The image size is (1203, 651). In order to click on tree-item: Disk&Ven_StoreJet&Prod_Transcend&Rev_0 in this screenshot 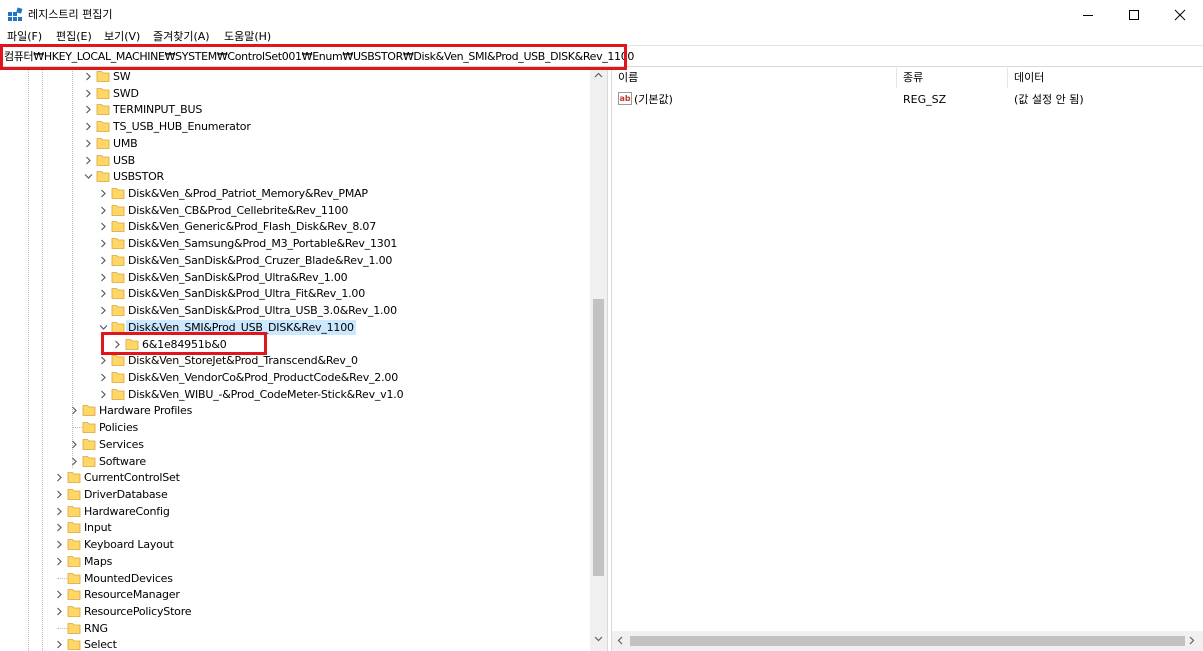, I will do `click(295, 360)`.